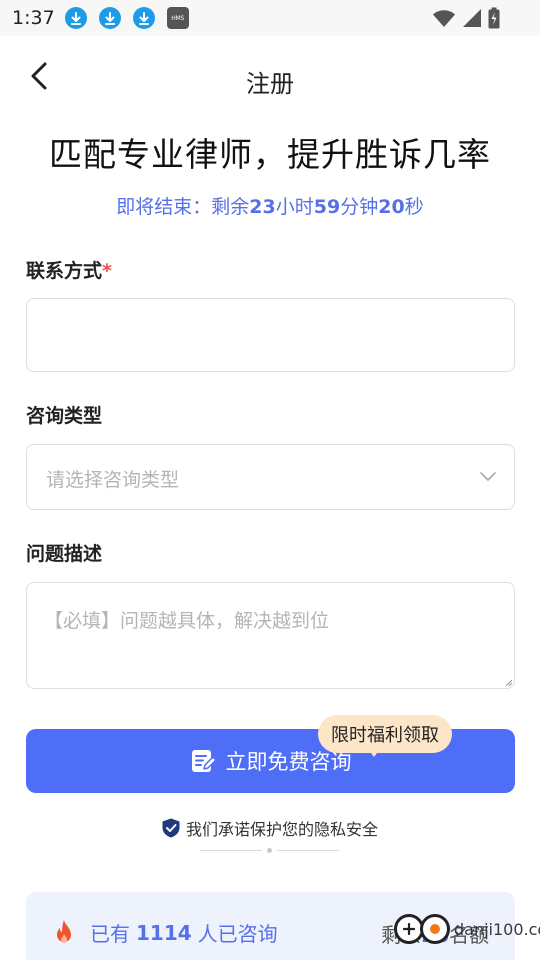  What do you see at coordinates (107, 271) in the screenshot?
I see `required-mark: *` at bounding box center [107, 271].